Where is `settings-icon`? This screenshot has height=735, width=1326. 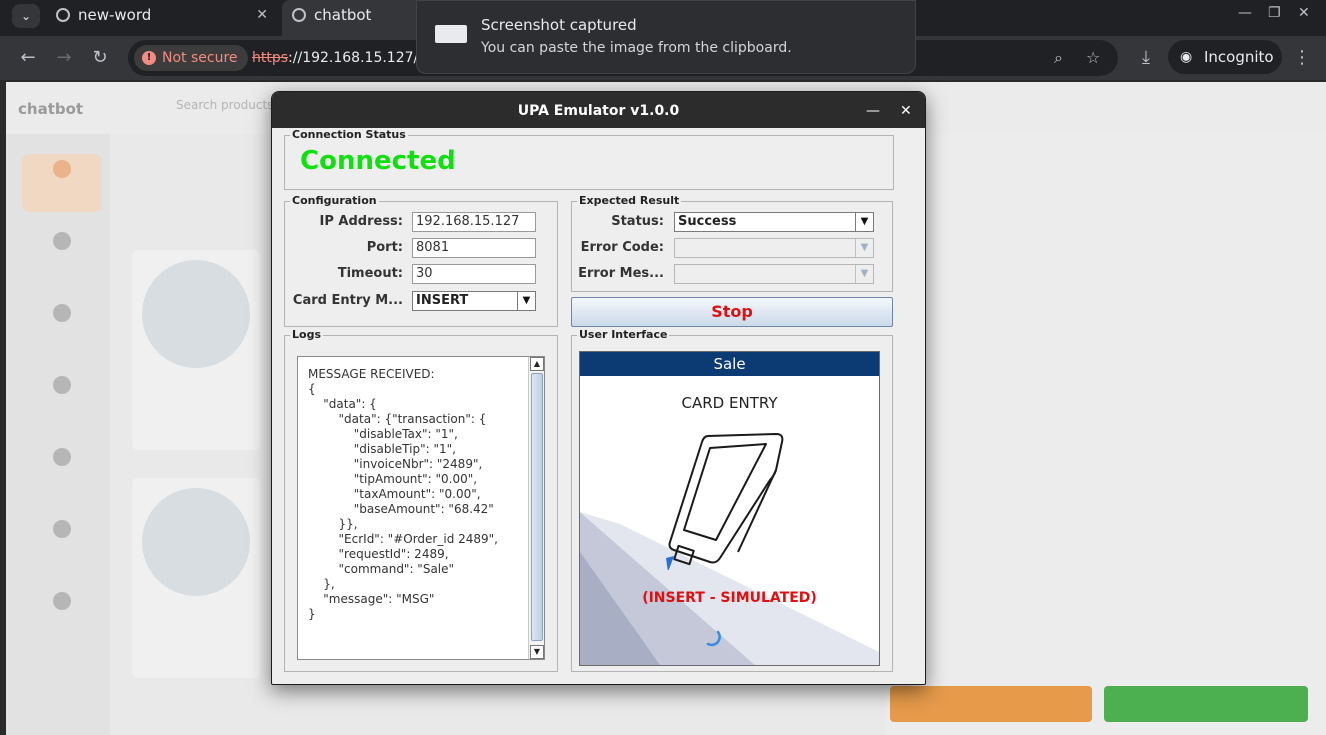
settings-icon is located at coordinates (62, 529).